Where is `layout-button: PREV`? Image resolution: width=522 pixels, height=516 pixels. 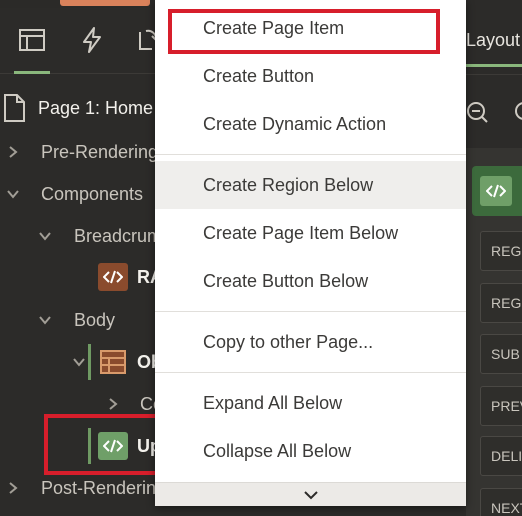 layout-button: PREV is located at coordinates (501, 406).